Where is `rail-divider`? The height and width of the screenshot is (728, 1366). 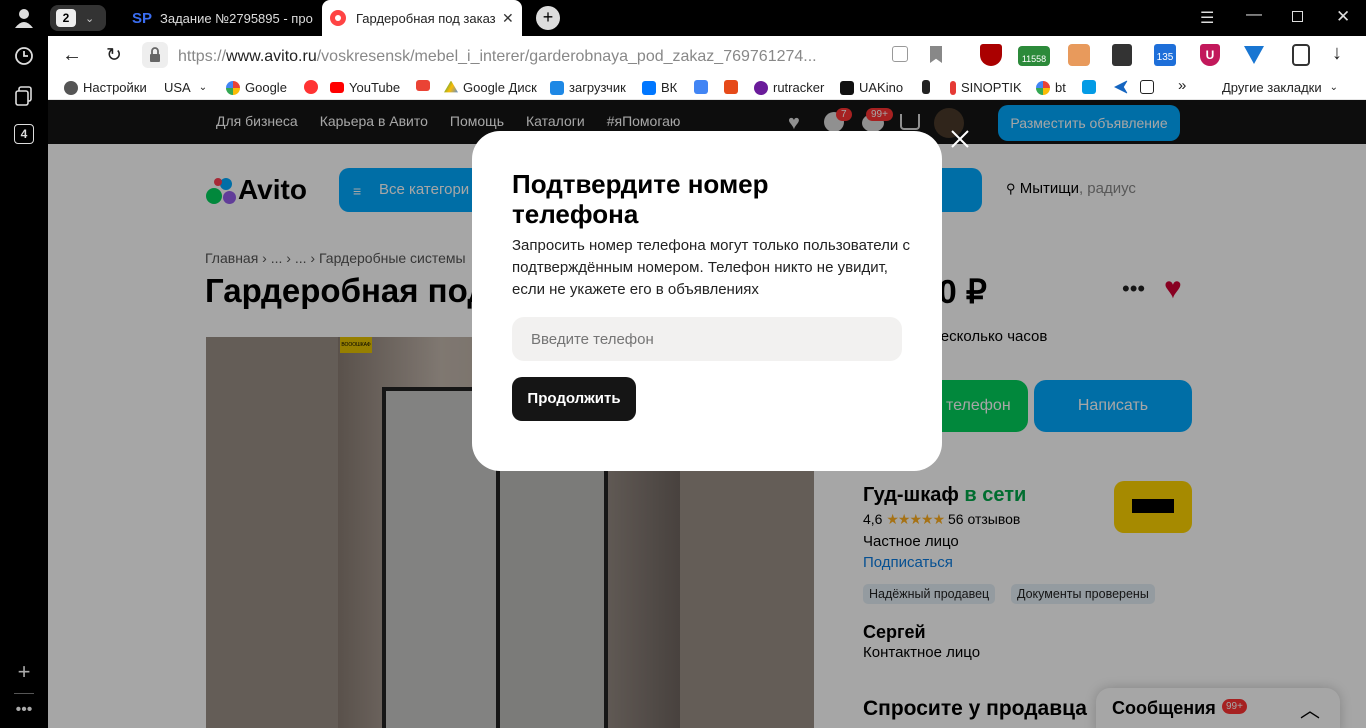
rail-divider is located at coordinates (24, 693).